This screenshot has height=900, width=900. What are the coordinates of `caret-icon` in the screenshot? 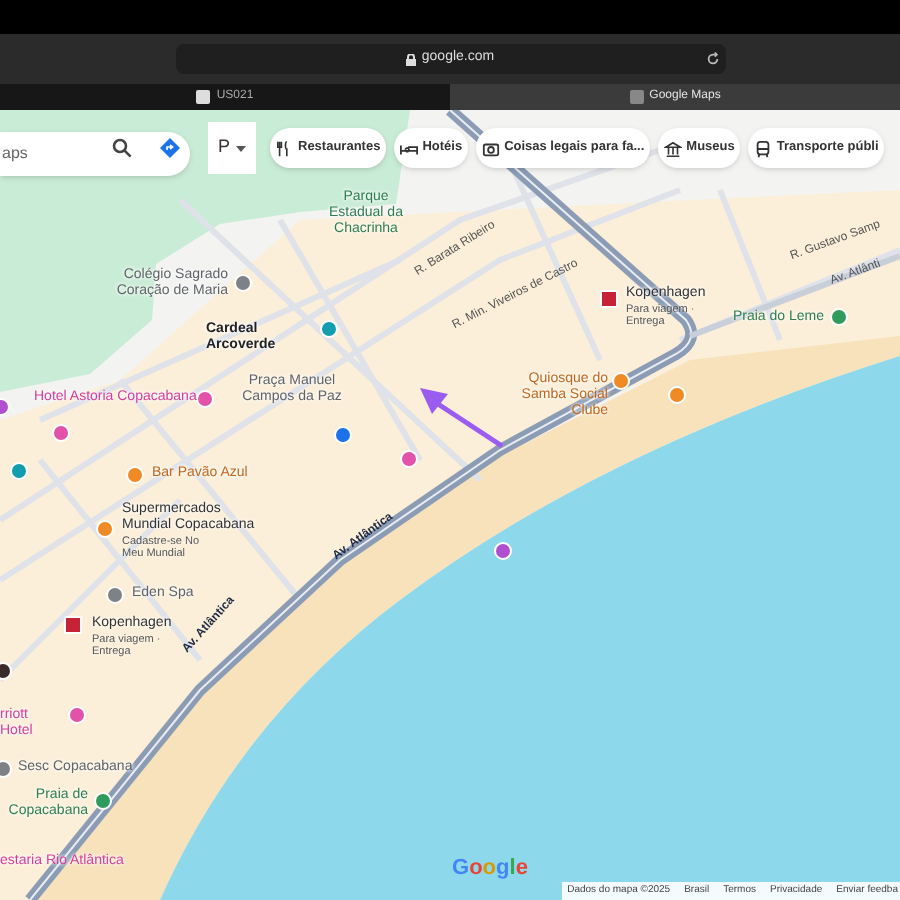 It's located at (241, 148).